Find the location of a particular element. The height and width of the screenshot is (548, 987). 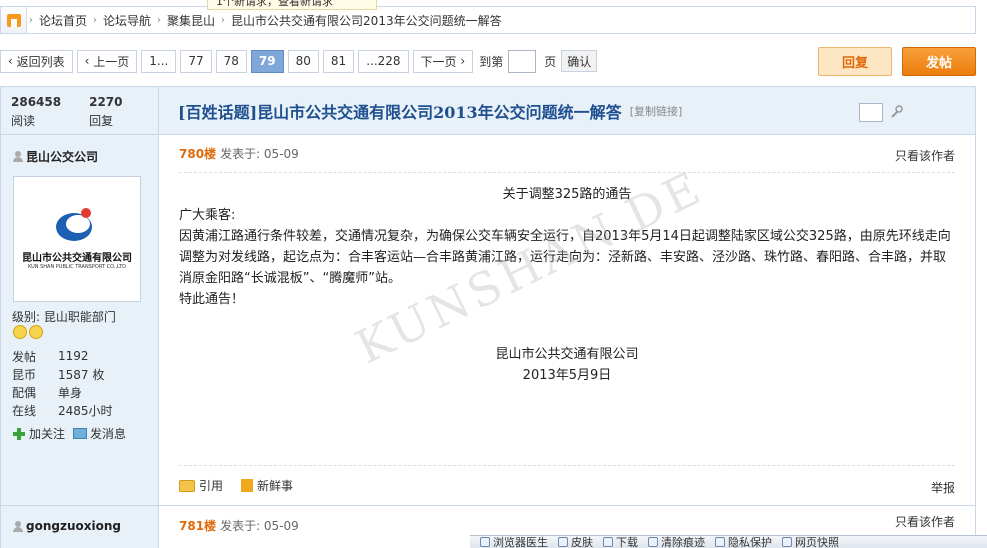

info-key: 昆币 is located at coordinates (24, 374).